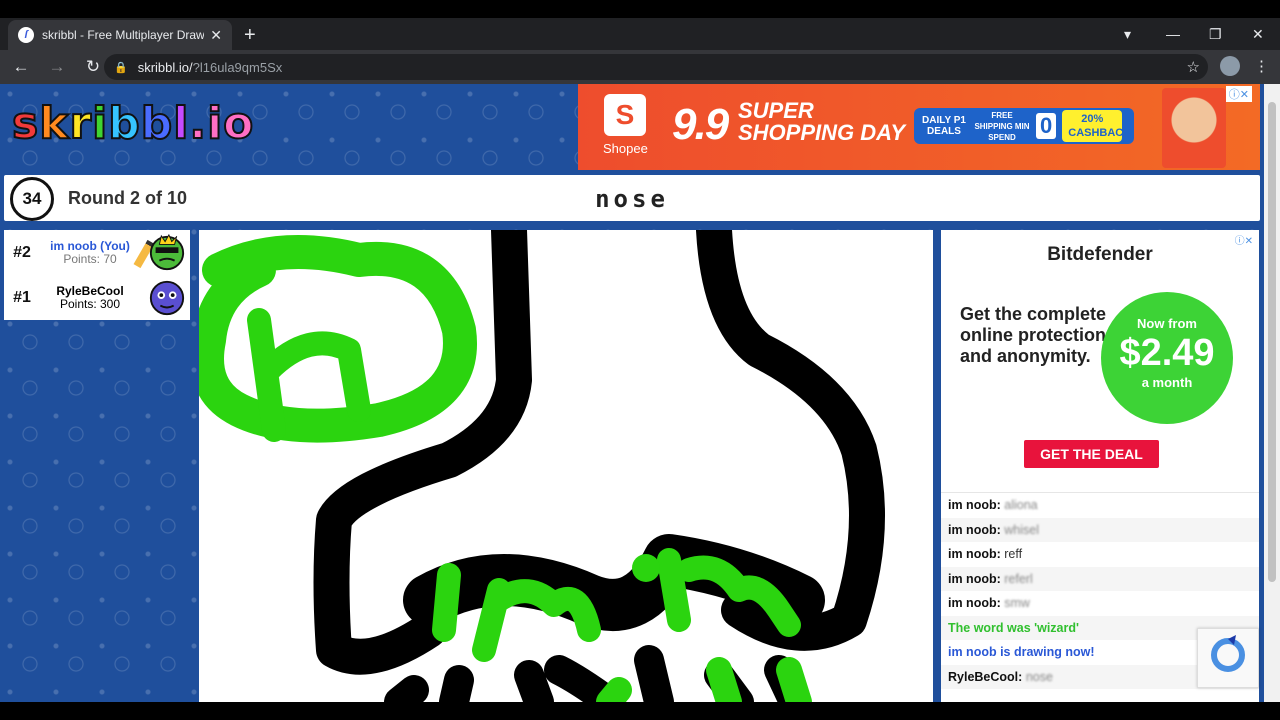 The width and height of the screenshot is (1280, 720). Describe the element at coordinates (625, 115) in the screenshot. I see `shopee-bag-icon: S` at that location.